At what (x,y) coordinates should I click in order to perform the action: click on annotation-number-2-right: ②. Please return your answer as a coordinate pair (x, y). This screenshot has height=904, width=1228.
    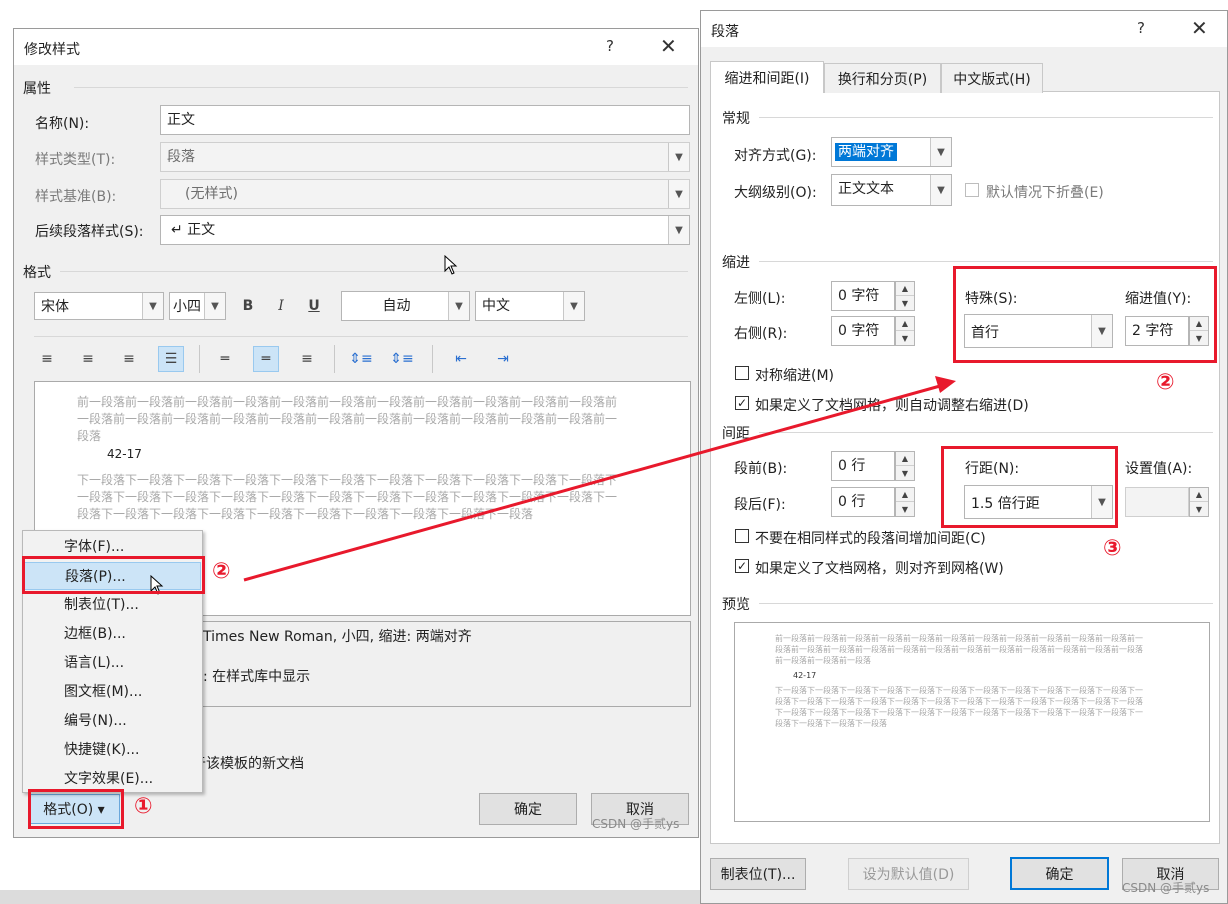
    Looking at the image, I should click on (1165, 382).